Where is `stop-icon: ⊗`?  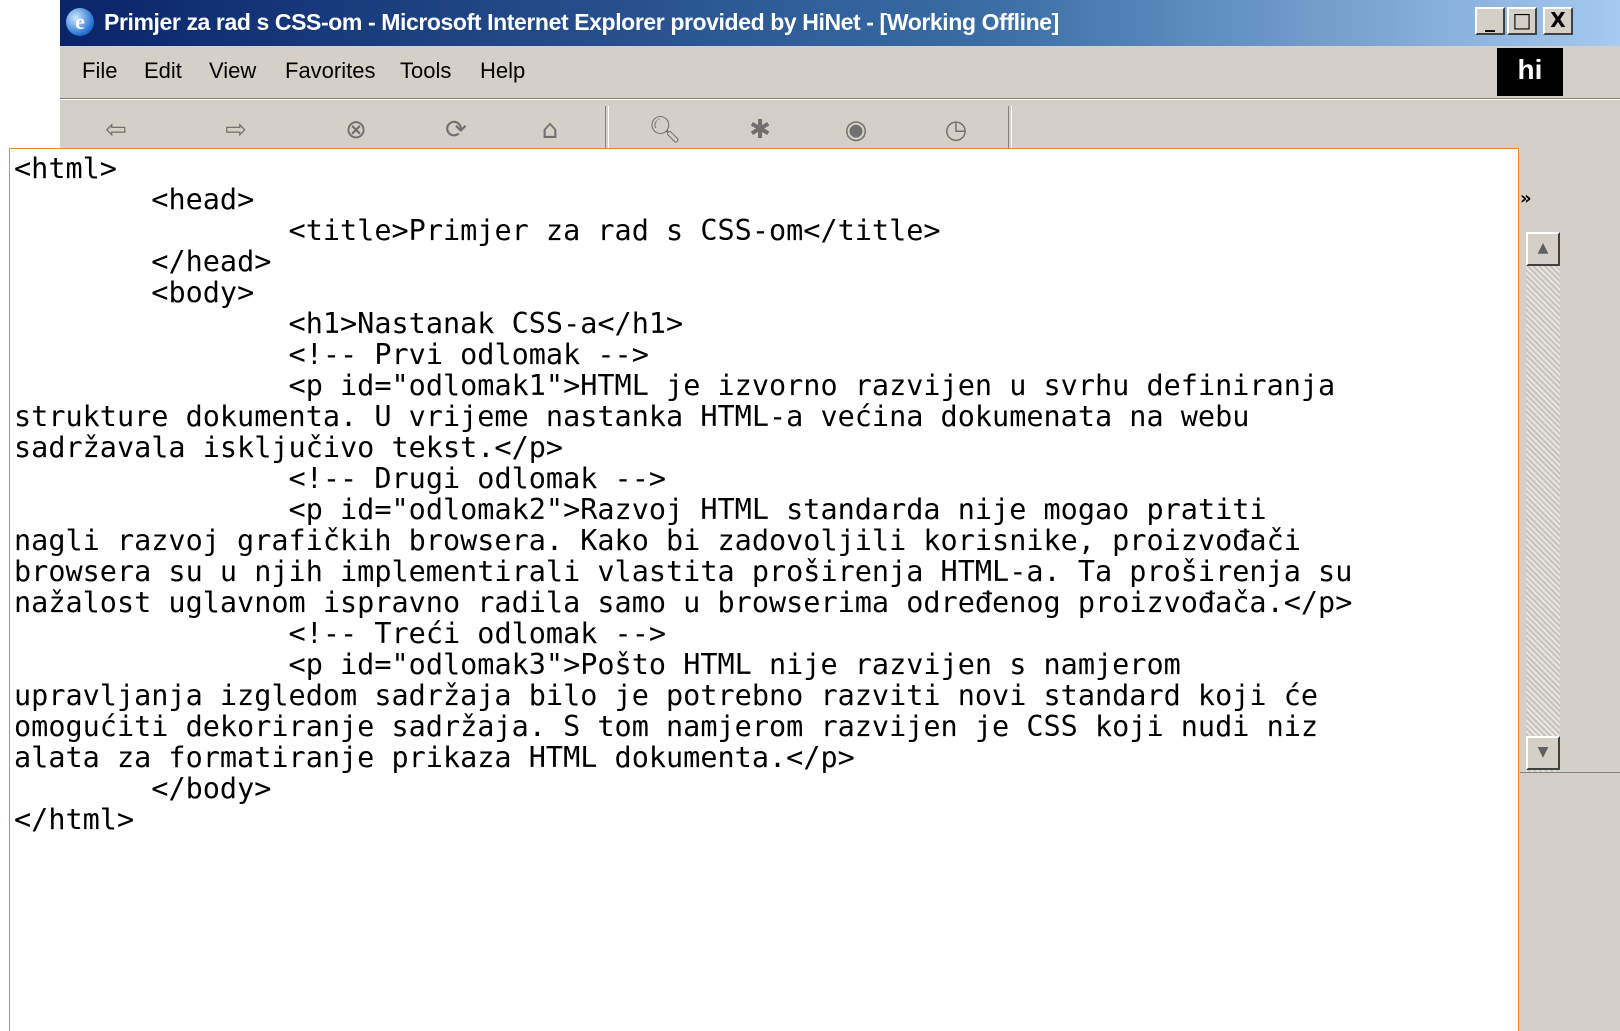
stop-icon: ⊗ is located at coordinates (356, 130).